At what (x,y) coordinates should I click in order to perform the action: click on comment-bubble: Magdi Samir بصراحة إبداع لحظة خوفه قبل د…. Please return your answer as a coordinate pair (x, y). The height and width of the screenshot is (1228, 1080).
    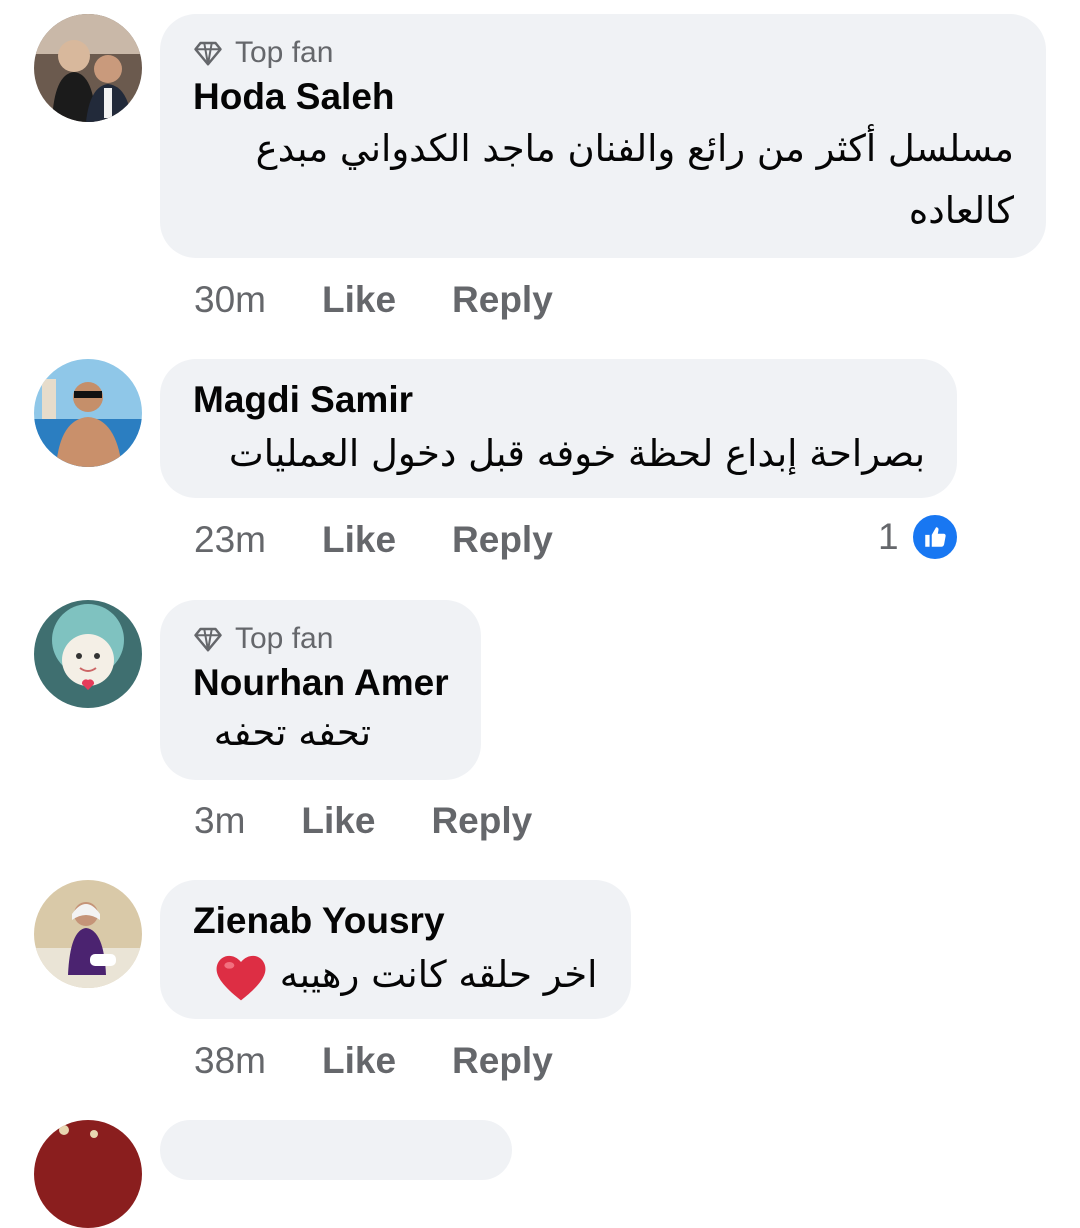
    Looking at the image, I should click on (558, 428).